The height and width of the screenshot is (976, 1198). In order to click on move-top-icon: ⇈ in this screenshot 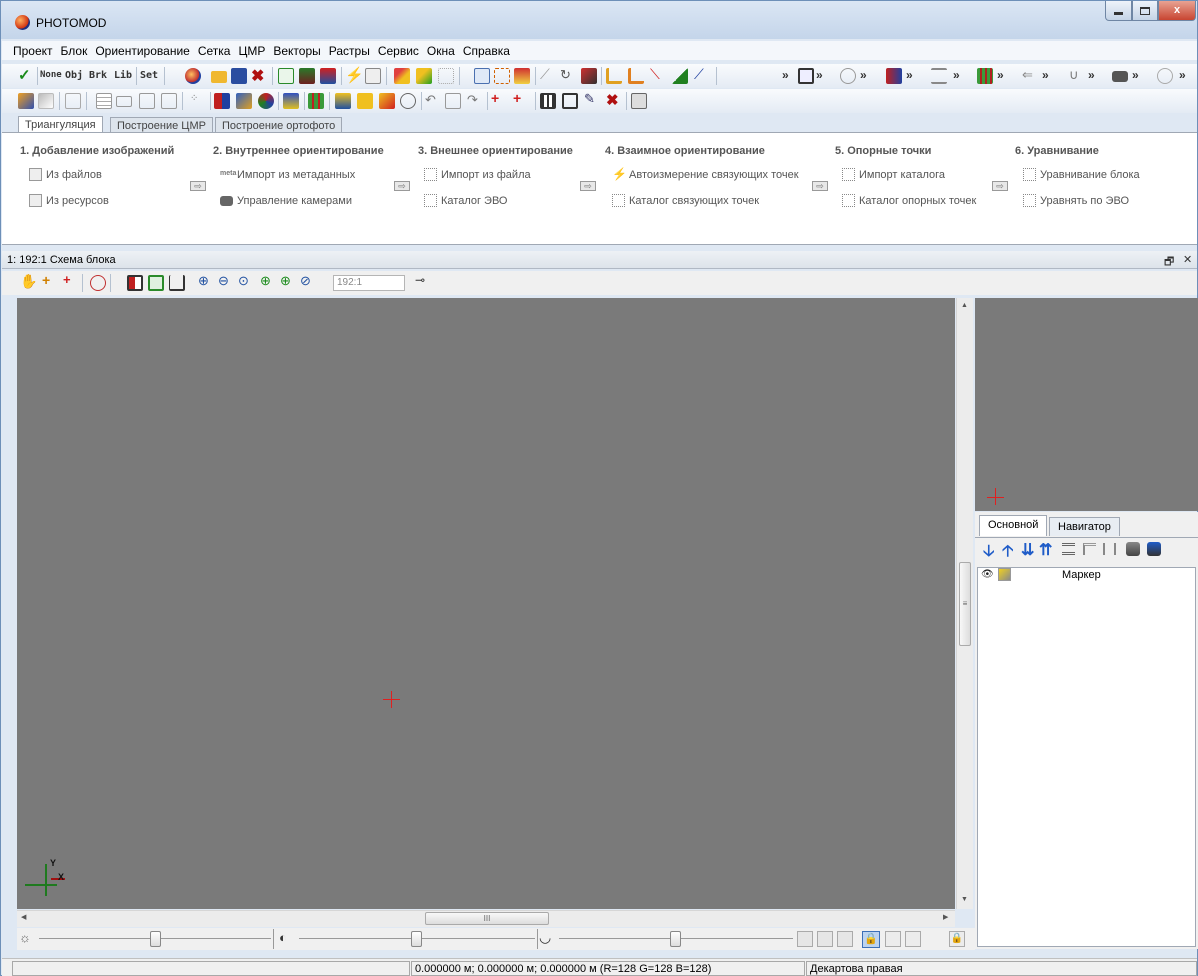, I will do `click(1045, 550)`.